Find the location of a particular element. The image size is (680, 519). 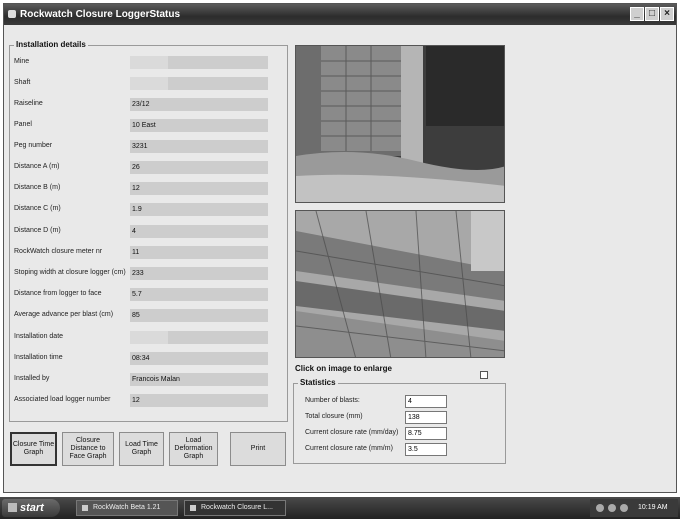

start-label: start is located at coordinates (32, 508).